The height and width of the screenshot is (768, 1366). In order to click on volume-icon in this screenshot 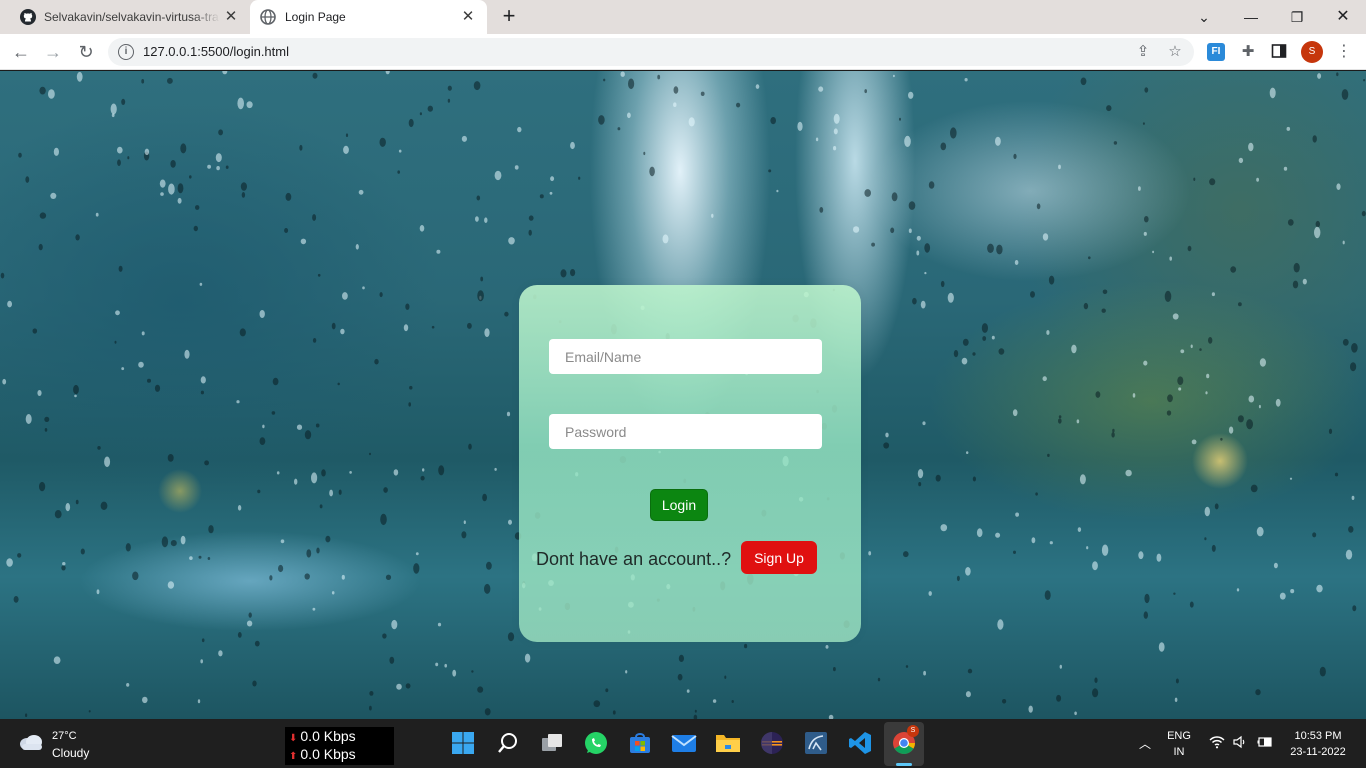, I will do `click(1240, 744)`.